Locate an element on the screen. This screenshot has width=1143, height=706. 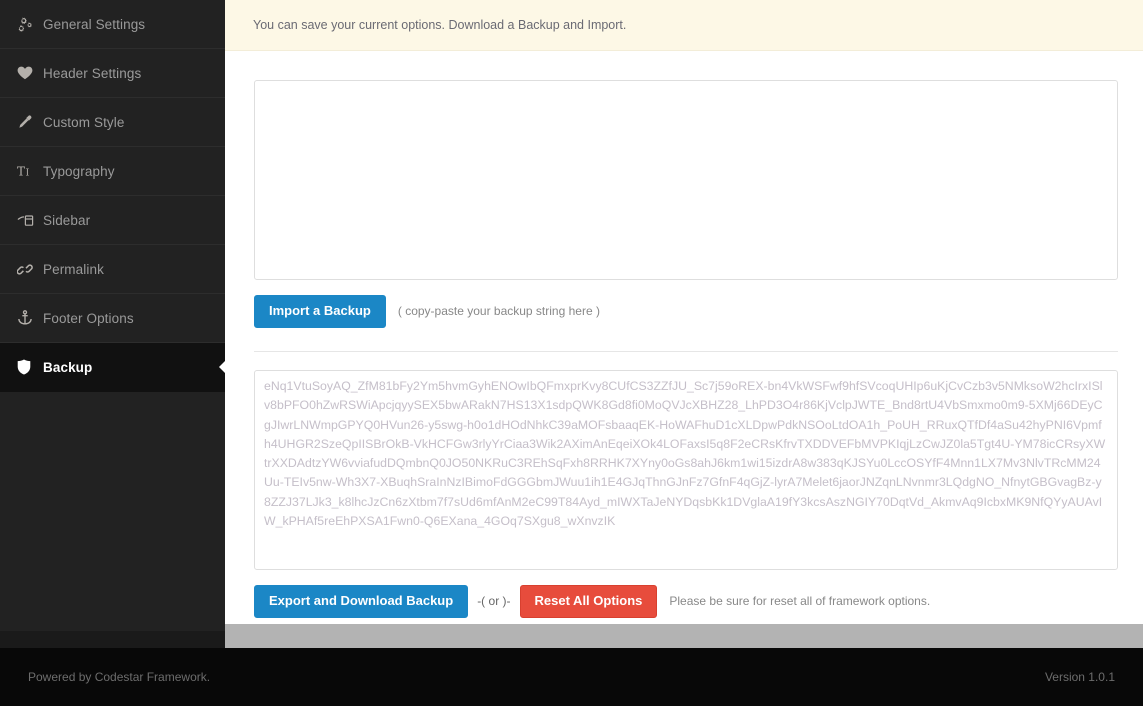
content-bottom-strip is located at coordinates (684, 636).